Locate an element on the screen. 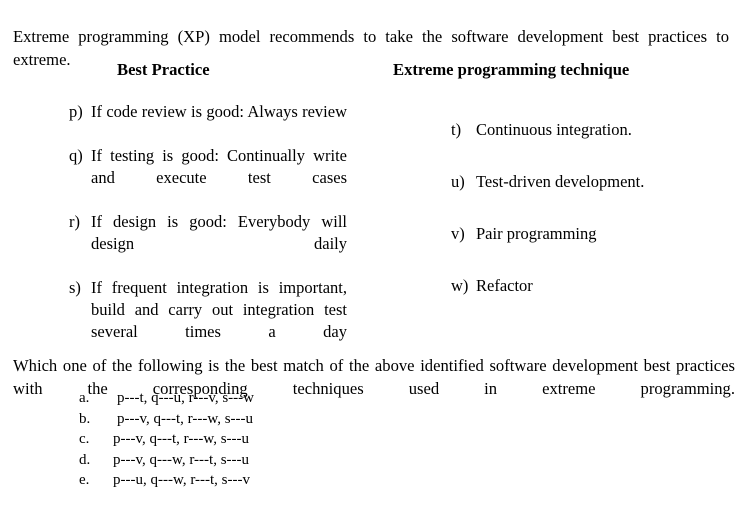 Image resolution: width=740 pixels, height=505 pixels. list-item-text: Continuous integration. is located at coordinates (554, 129).